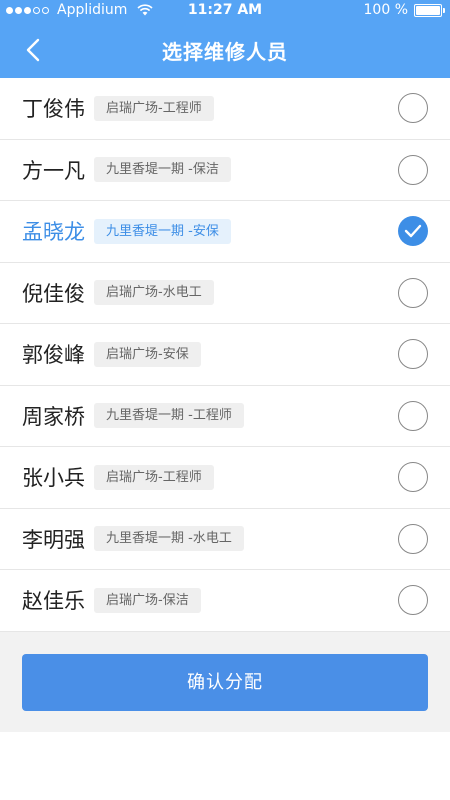 The image size is (450, 800). I want to click on staff-location-tag: 九里香堤一期 -工程师, so click(169, 416).